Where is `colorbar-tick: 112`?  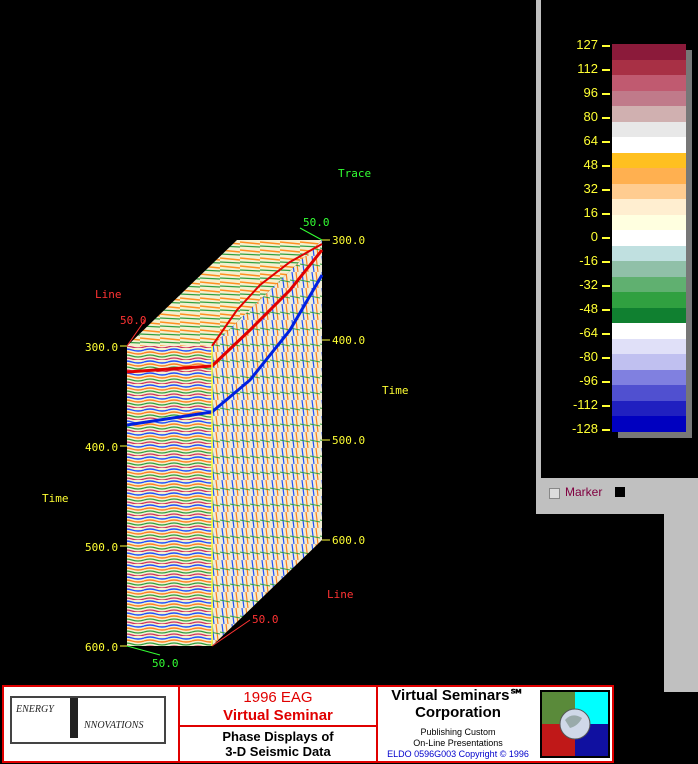
colorbar-tick: 112 is located at coordinates (579, 68).